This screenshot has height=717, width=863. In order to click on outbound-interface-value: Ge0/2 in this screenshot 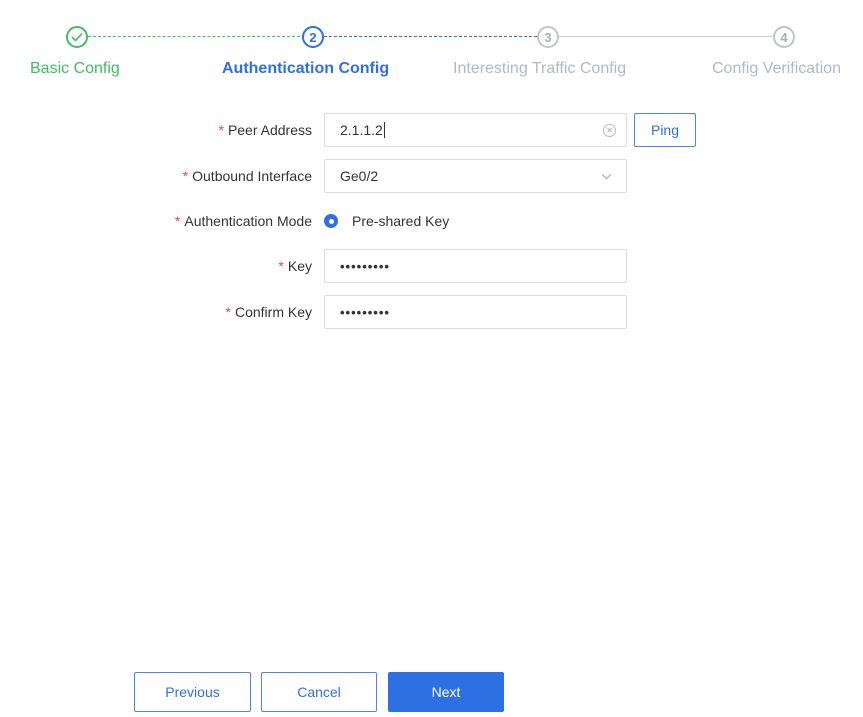, I will do `click(359, 176)`.